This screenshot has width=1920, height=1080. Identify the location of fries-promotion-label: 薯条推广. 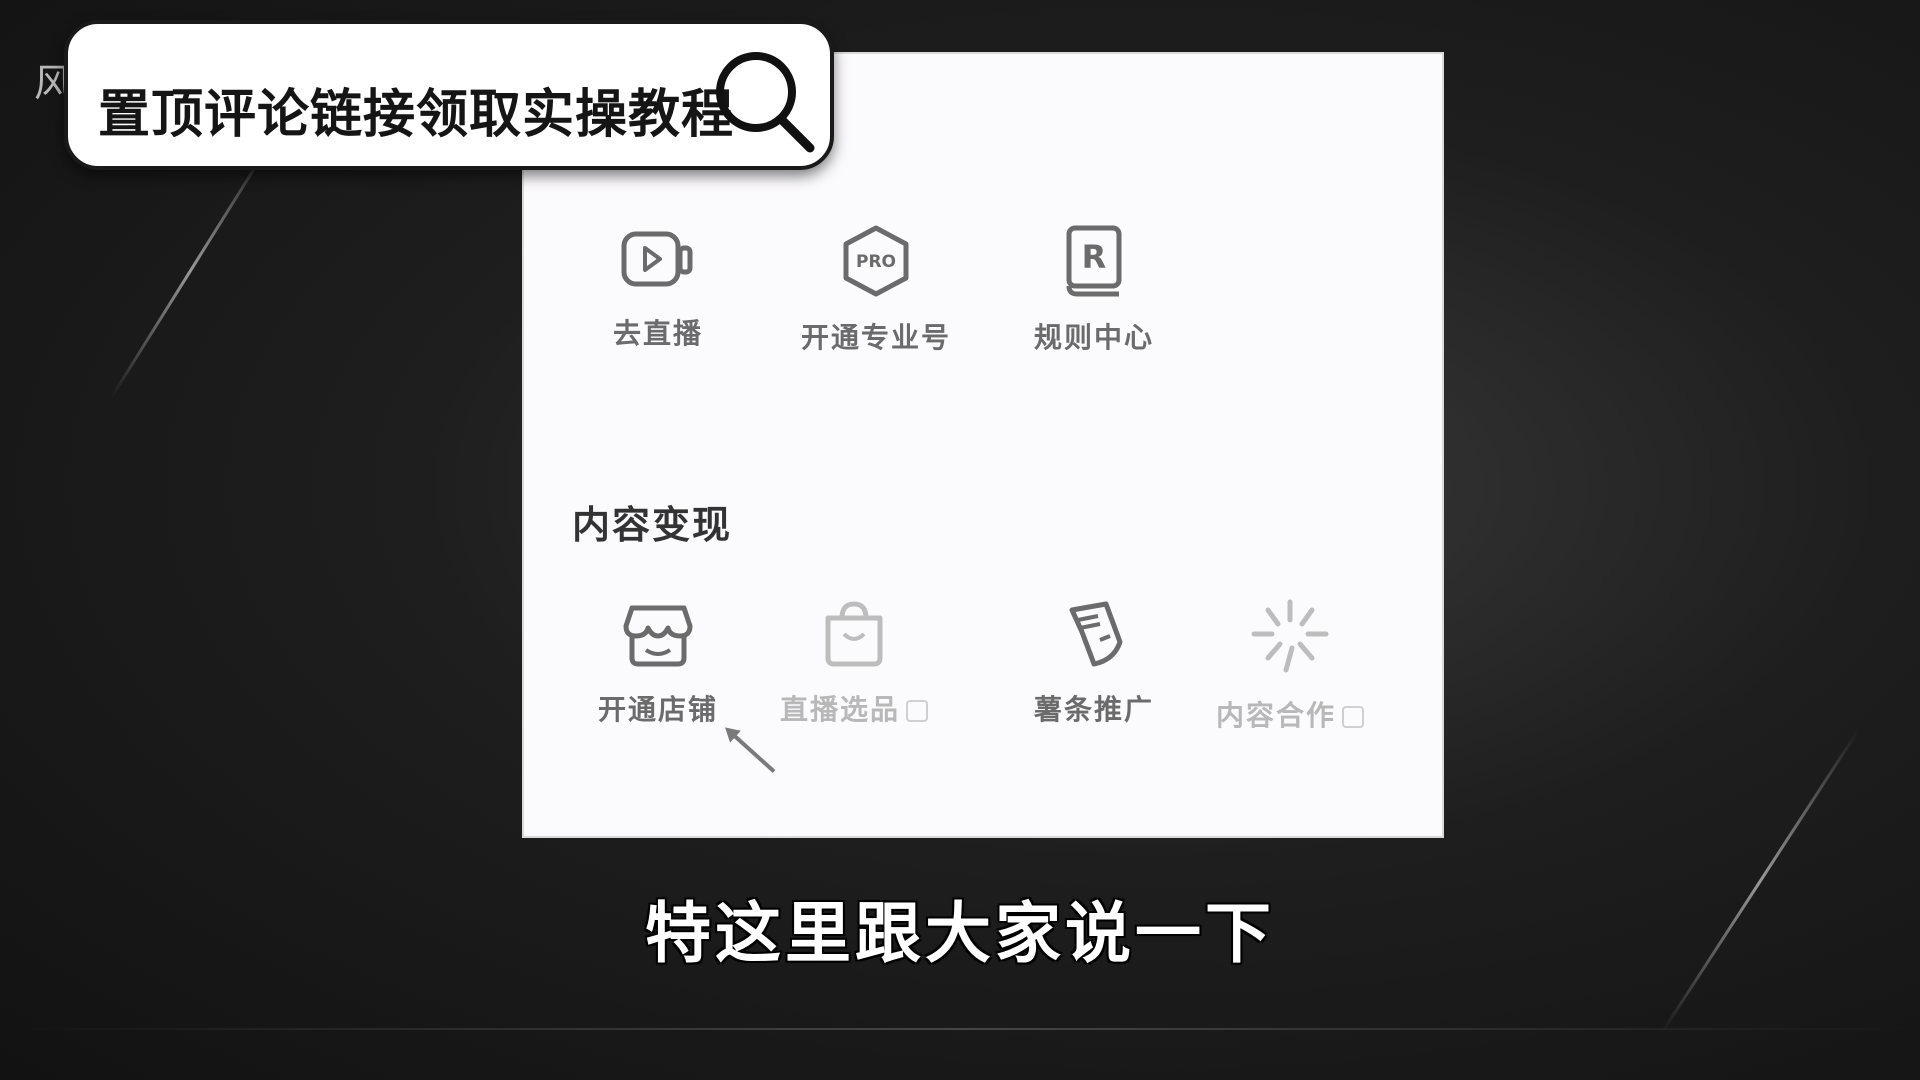
(1093, 709).